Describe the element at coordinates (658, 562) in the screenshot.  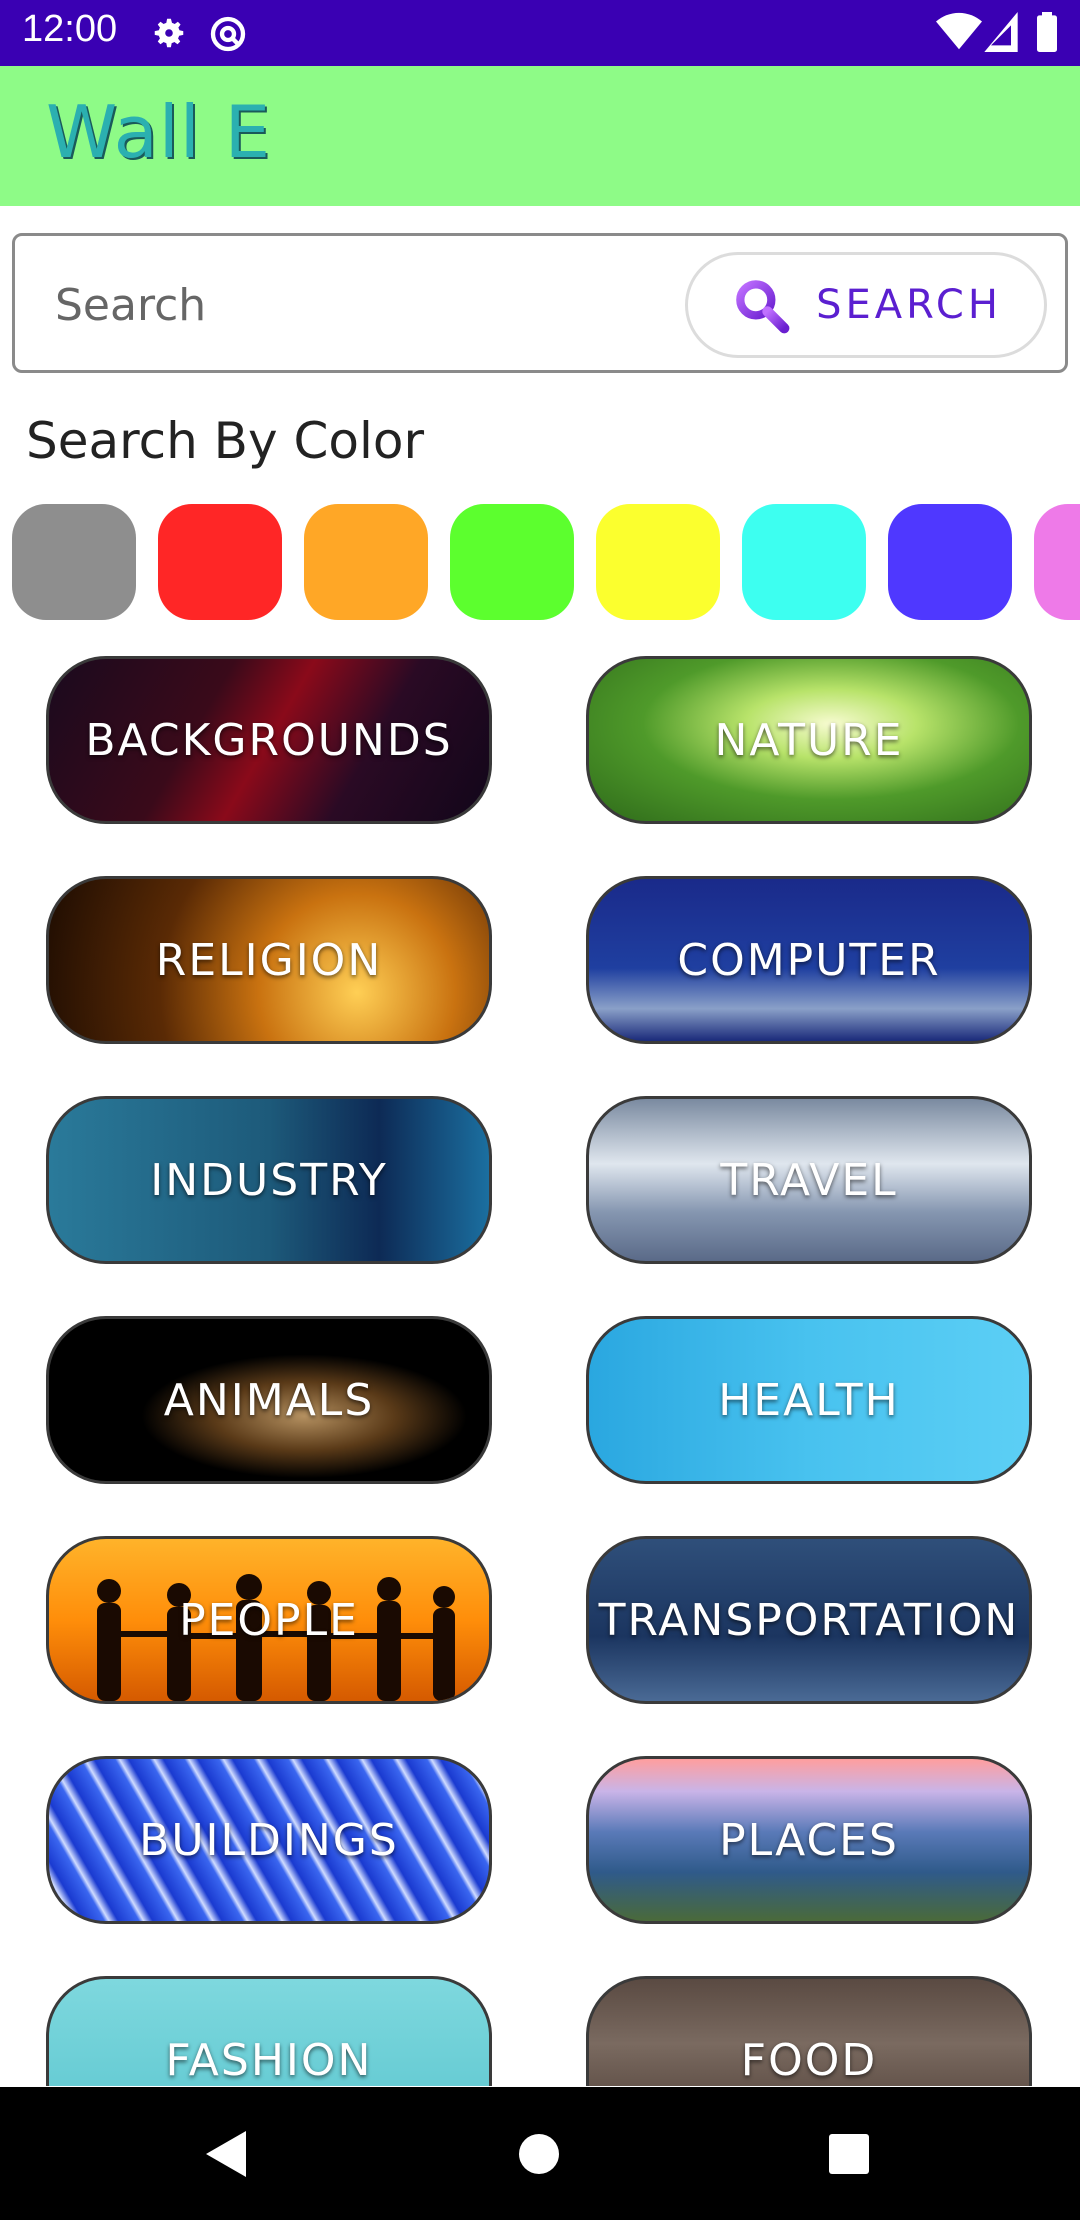
I see `swatch-yellow` at that location.